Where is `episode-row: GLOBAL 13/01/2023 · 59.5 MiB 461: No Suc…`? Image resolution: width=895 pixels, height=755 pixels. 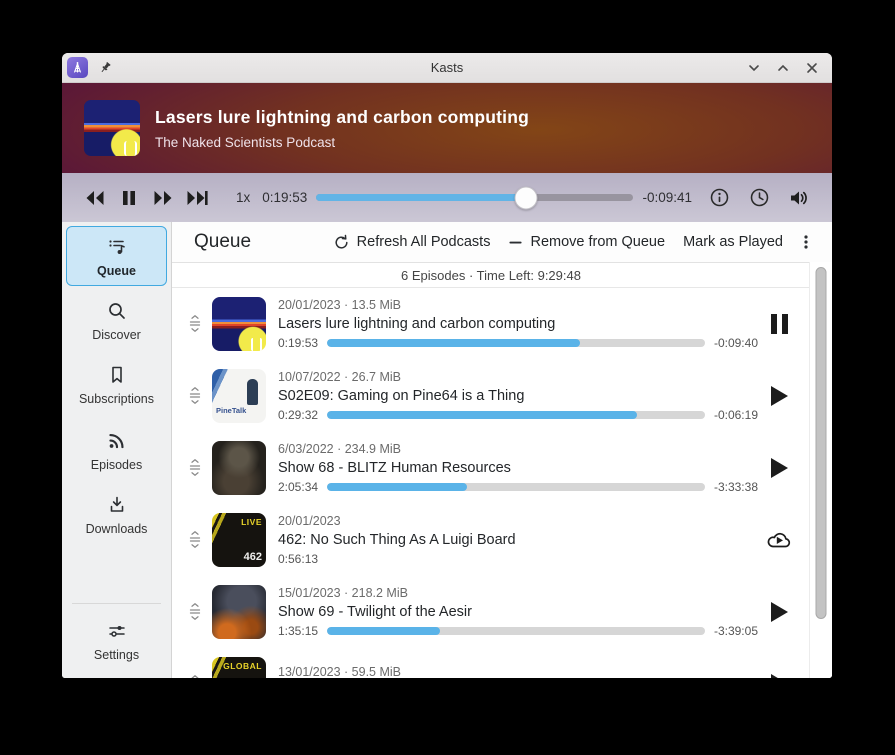 episode-row: GLOBAL 13/01/2023 · 59.5 MiB 461: No Suc… is located at coordinates (491, 663).